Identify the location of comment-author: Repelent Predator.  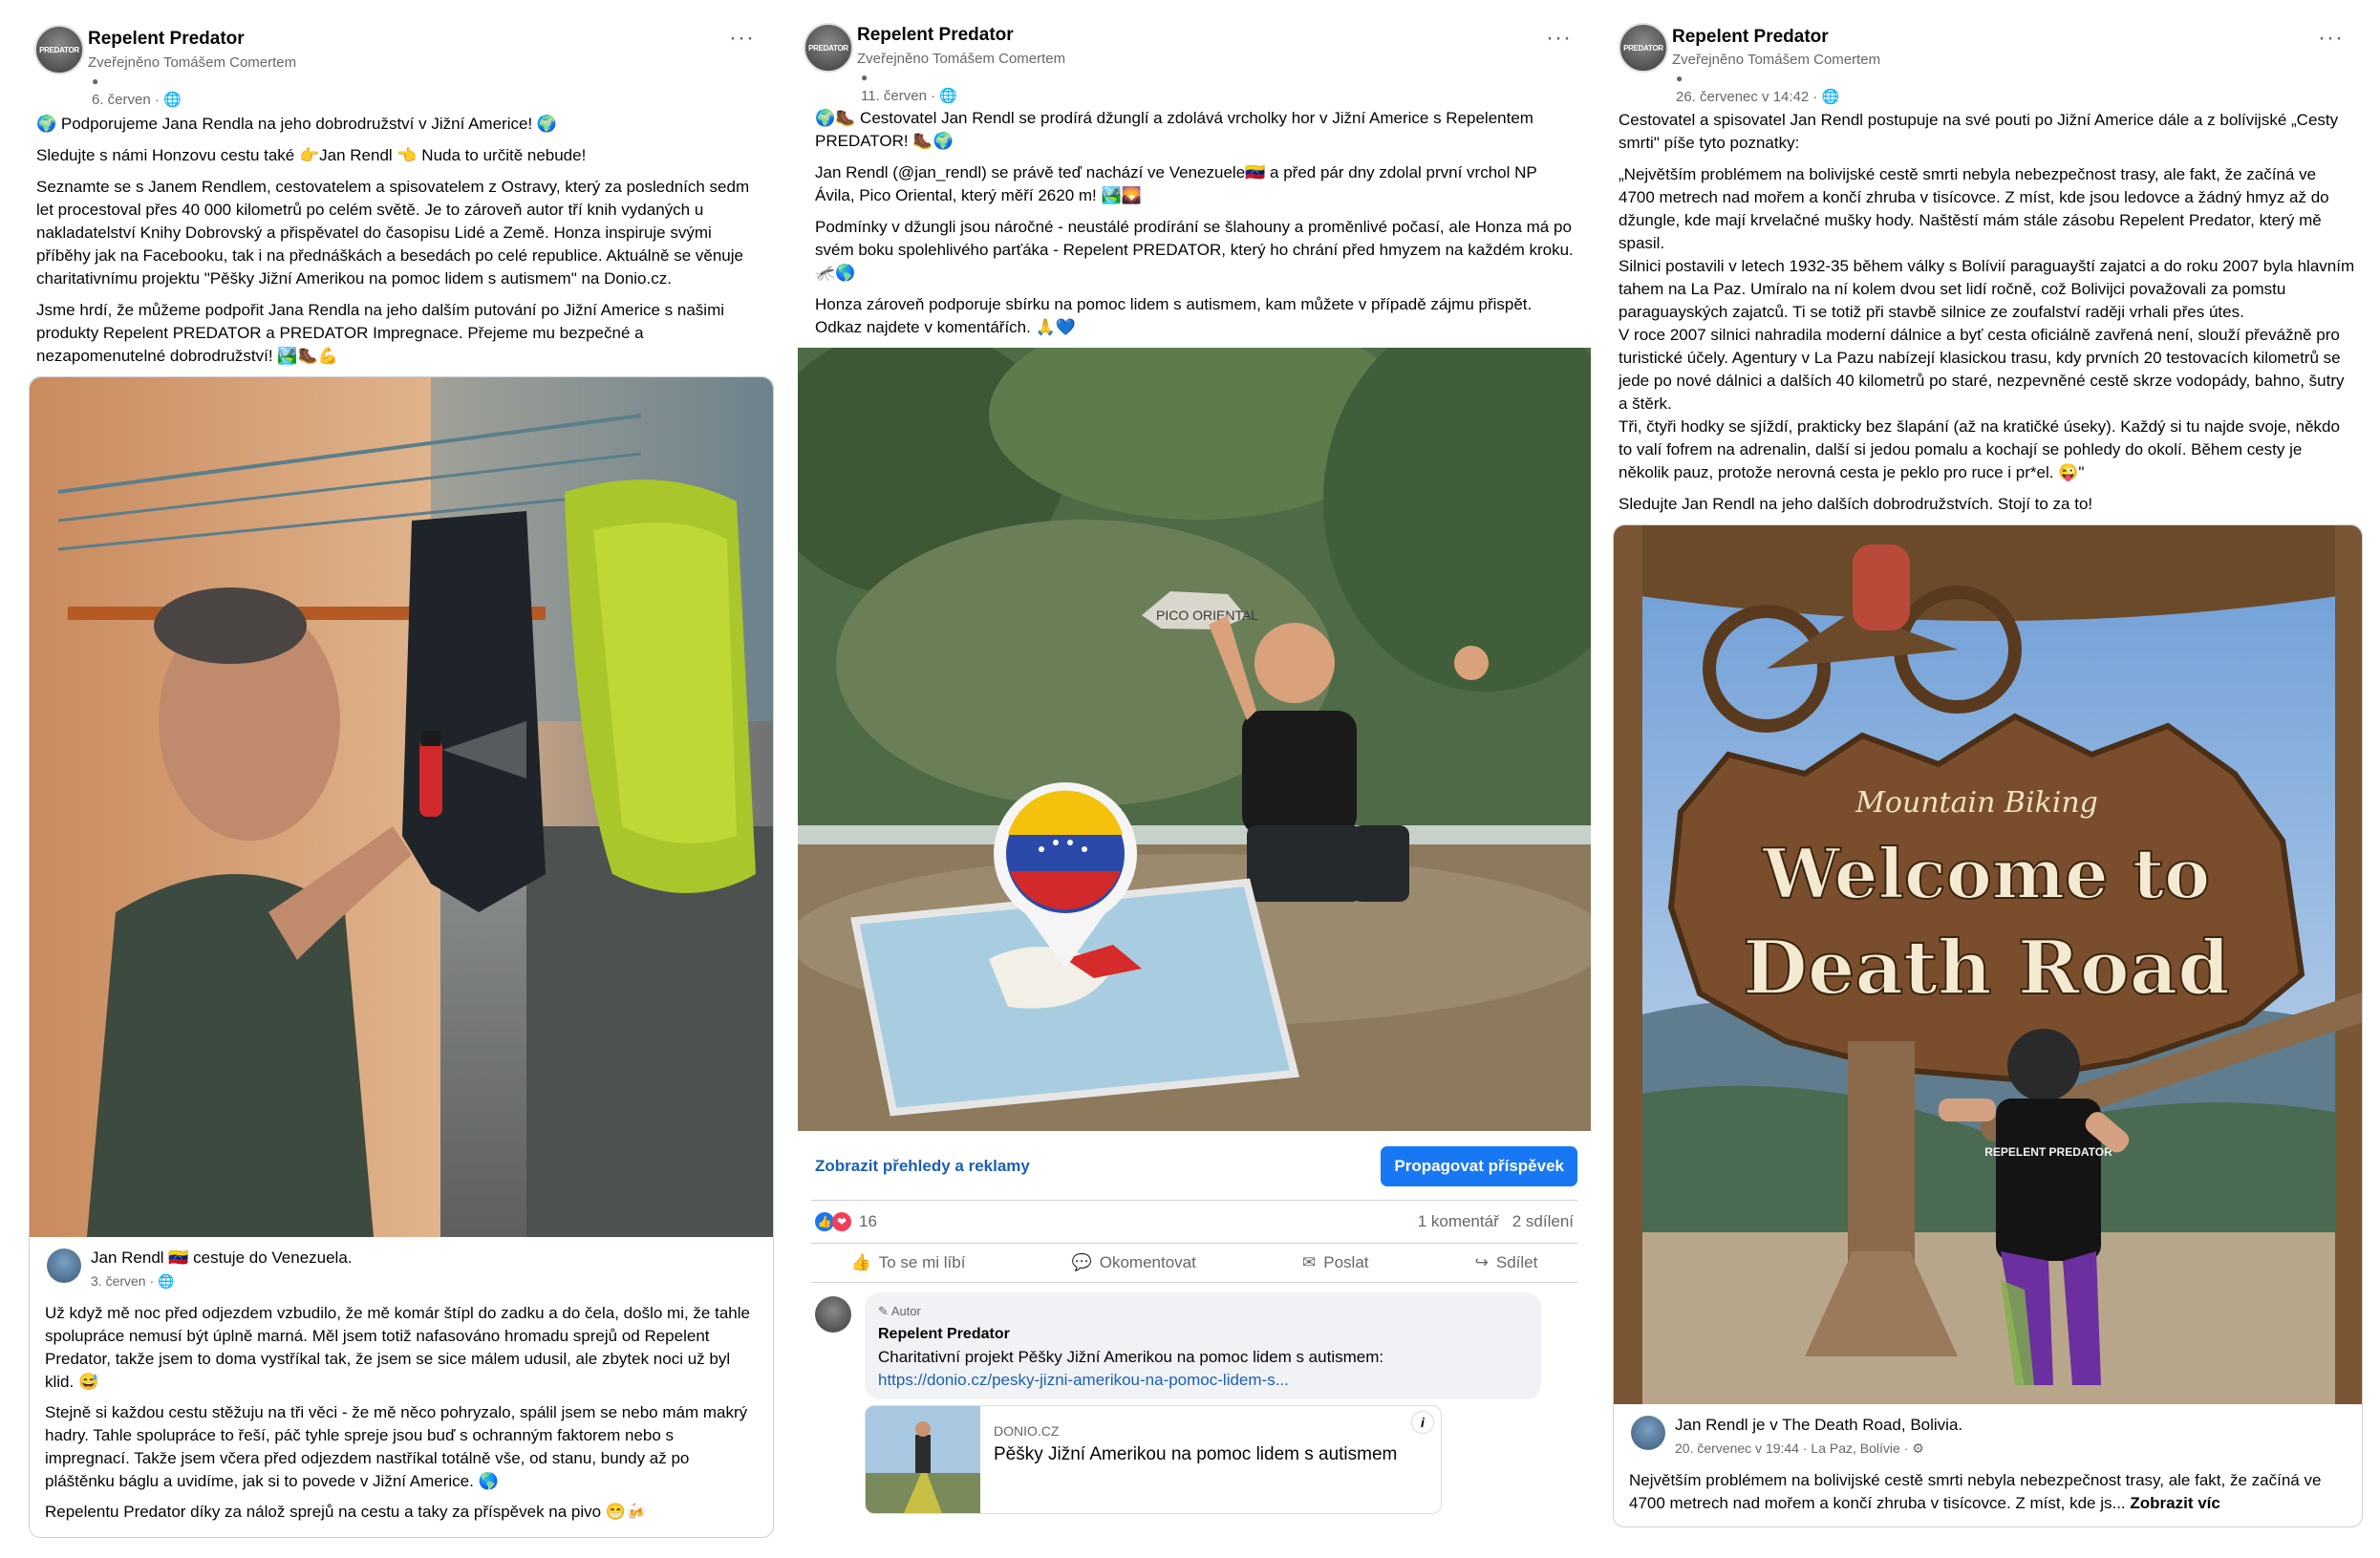
(1203, 1334).